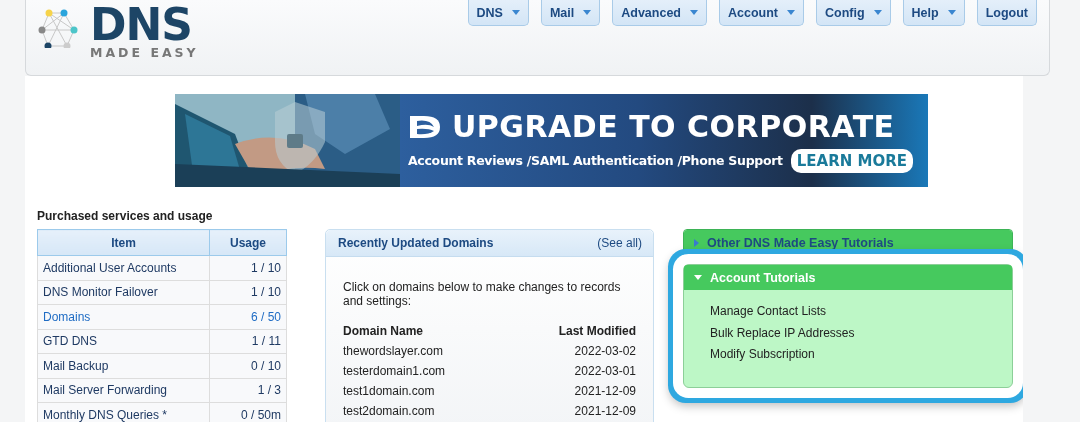  I want to click on column-header: Usage, so click(248, 242).